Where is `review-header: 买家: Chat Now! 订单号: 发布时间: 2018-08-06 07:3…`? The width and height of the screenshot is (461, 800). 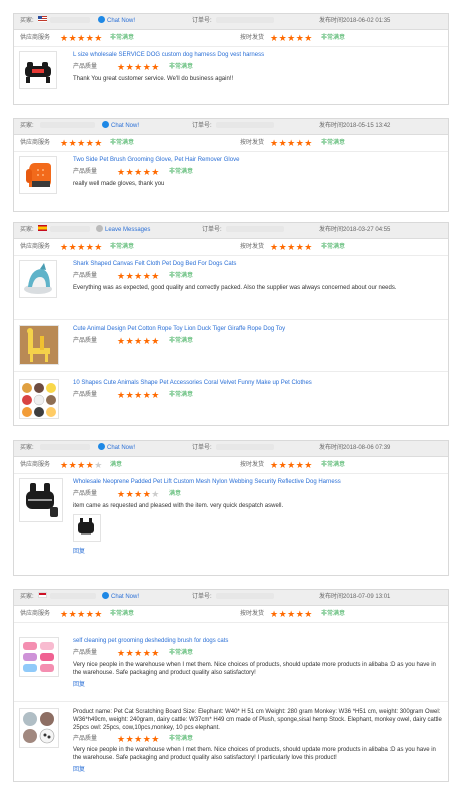 review-header: 买家: Chat Now! 订单号: 发布时间: 2018-08-06 07:3… is located at coordinates (231, 449).